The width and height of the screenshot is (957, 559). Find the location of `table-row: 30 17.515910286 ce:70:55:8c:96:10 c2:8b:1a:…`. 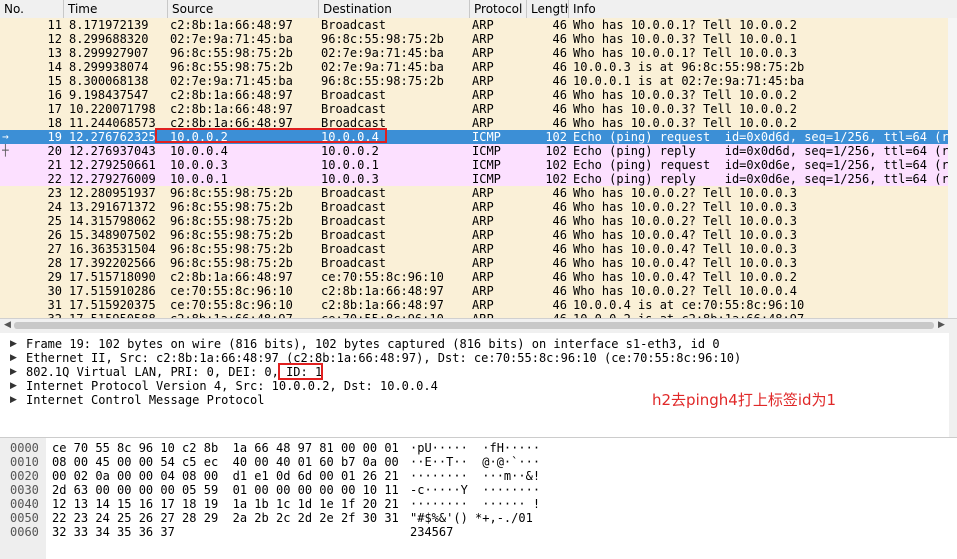

table-row: 30 17.515910286 ce:70:55:8c:96:10 c2:8b:1a:… is located at coordinates (474, 291).